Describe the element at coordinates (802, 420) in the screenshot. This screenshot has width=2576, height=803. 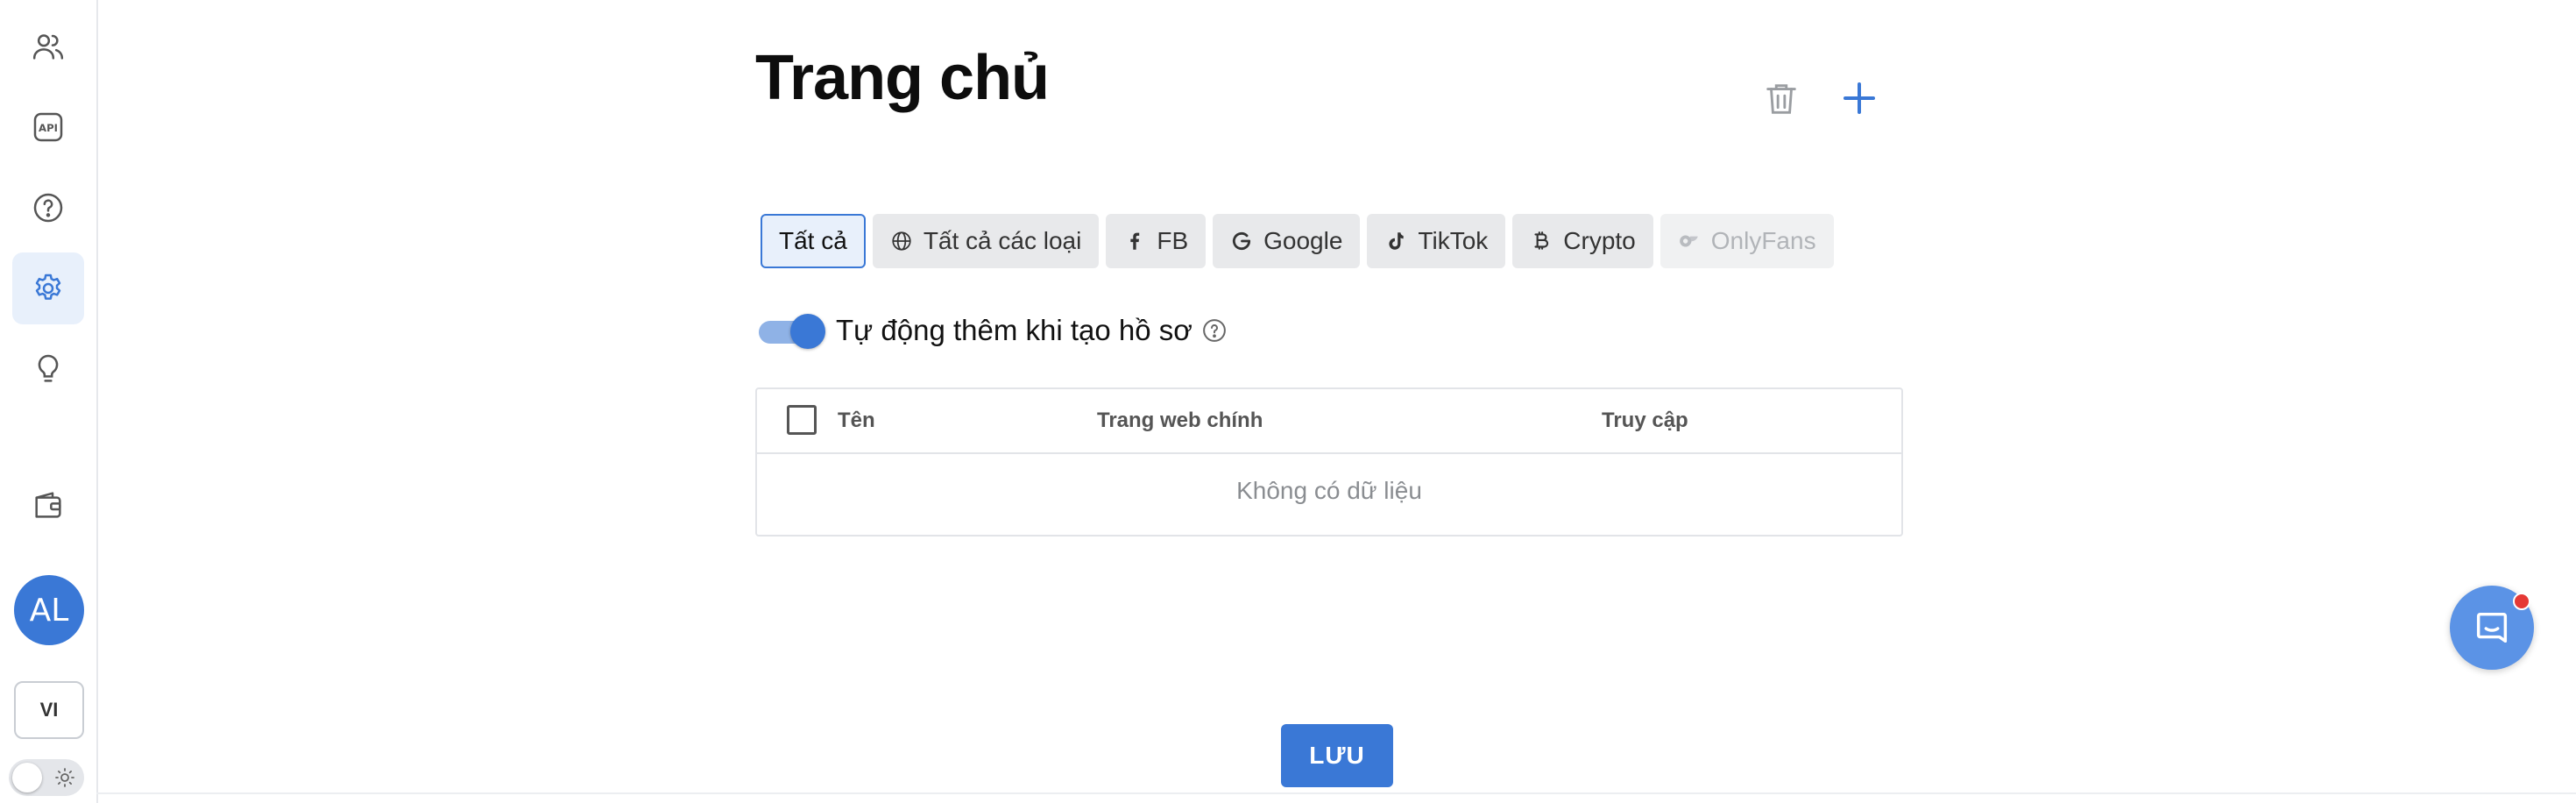
I see `select-all-checkbox` at that location.